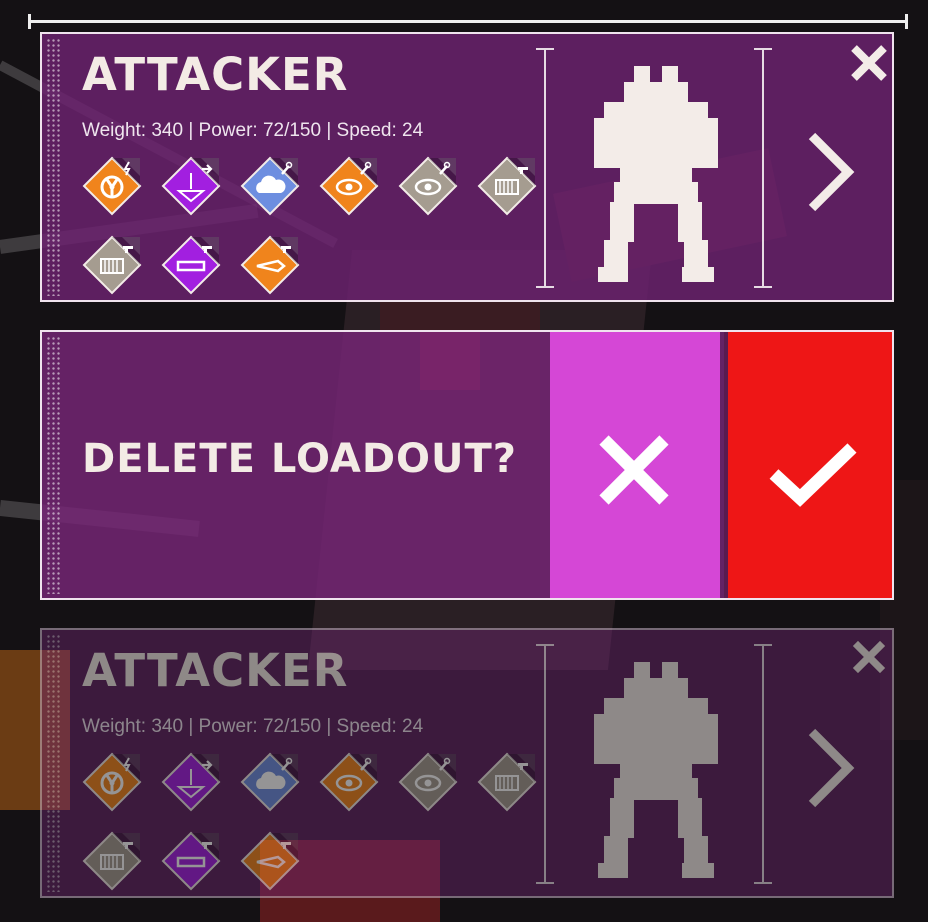 The width and height of the screenshot is (928, 922). I want to click on cancel-delete-button, so click(635, 465).